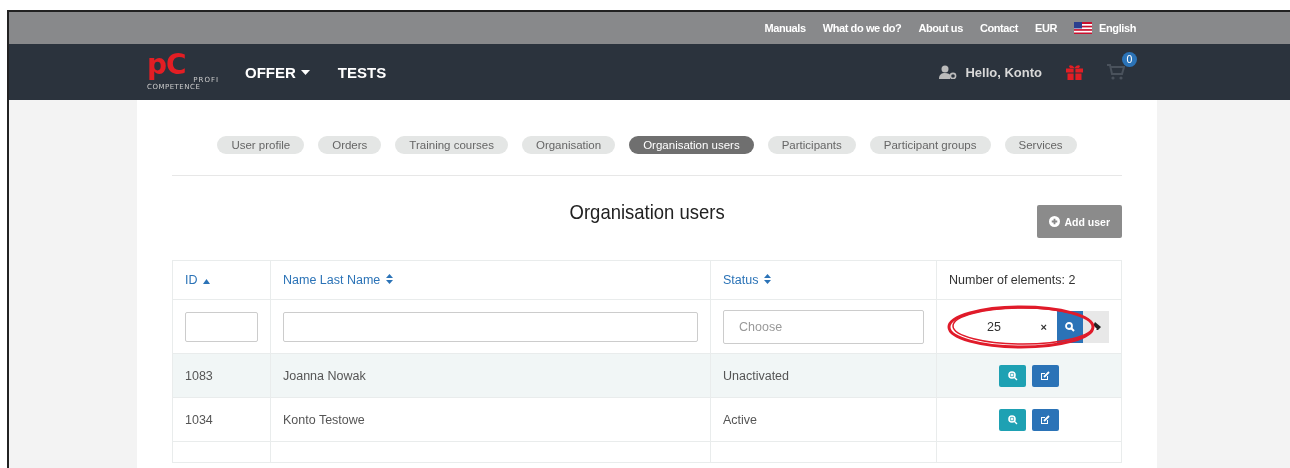 The width and height of the screenshot is (1290, 468). Describe the element at coordinates (691, 145) in the screenshot. I see `tab: Organisation users` at that location.